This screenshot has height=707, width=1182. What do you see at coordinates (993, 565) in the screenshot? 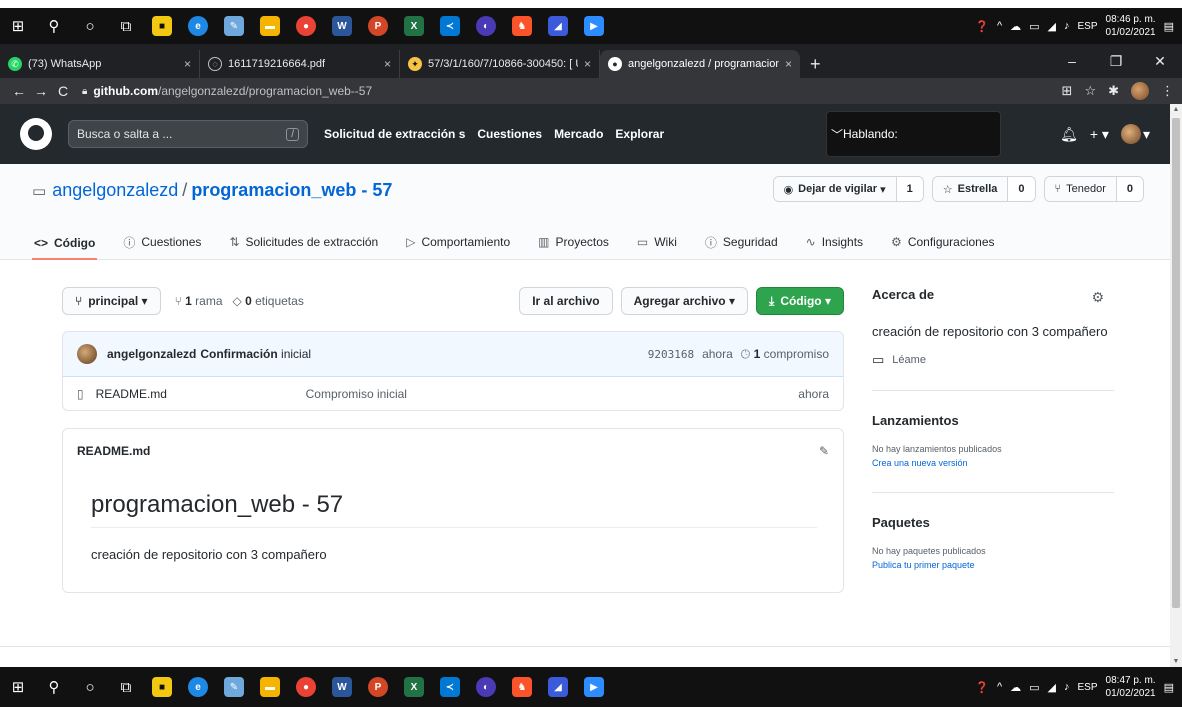
I see `publish-package-link: Publica tu primer paquete` at bounding box center [993, 565].